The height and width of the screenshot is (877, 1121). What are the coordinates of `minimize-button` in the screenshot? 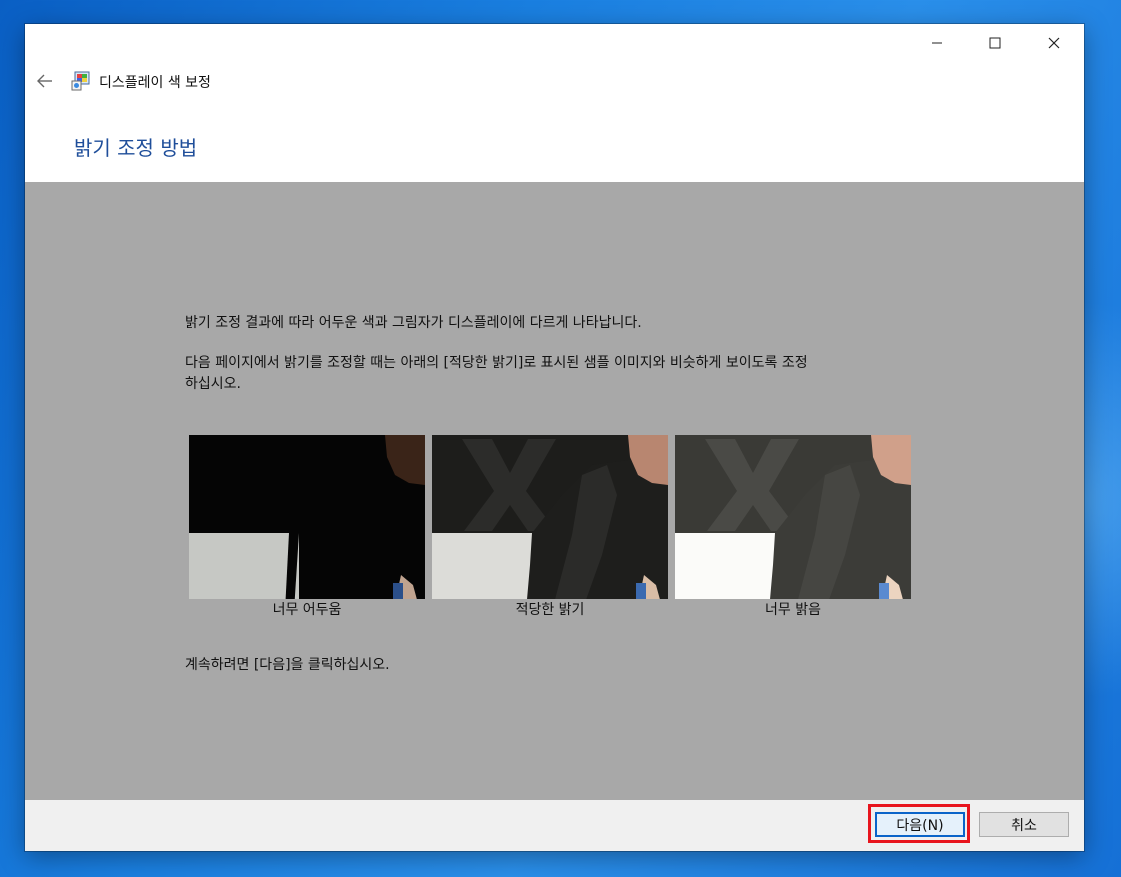 It's located at (937, 43).